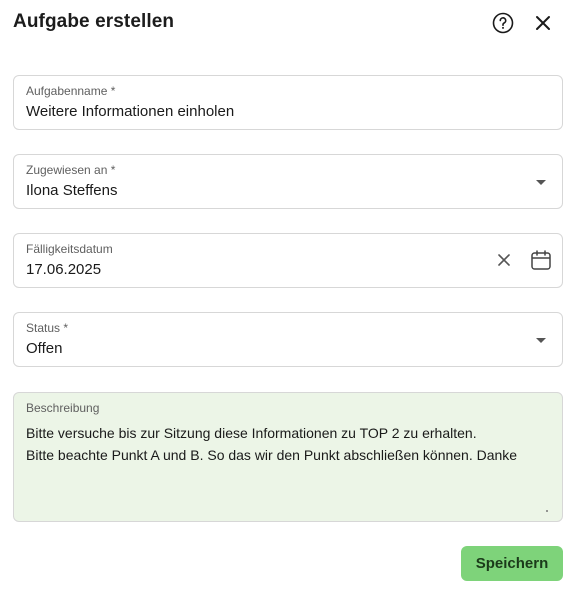  I want to click on assignee-value: Ilona Steffens, so click(71, 190).